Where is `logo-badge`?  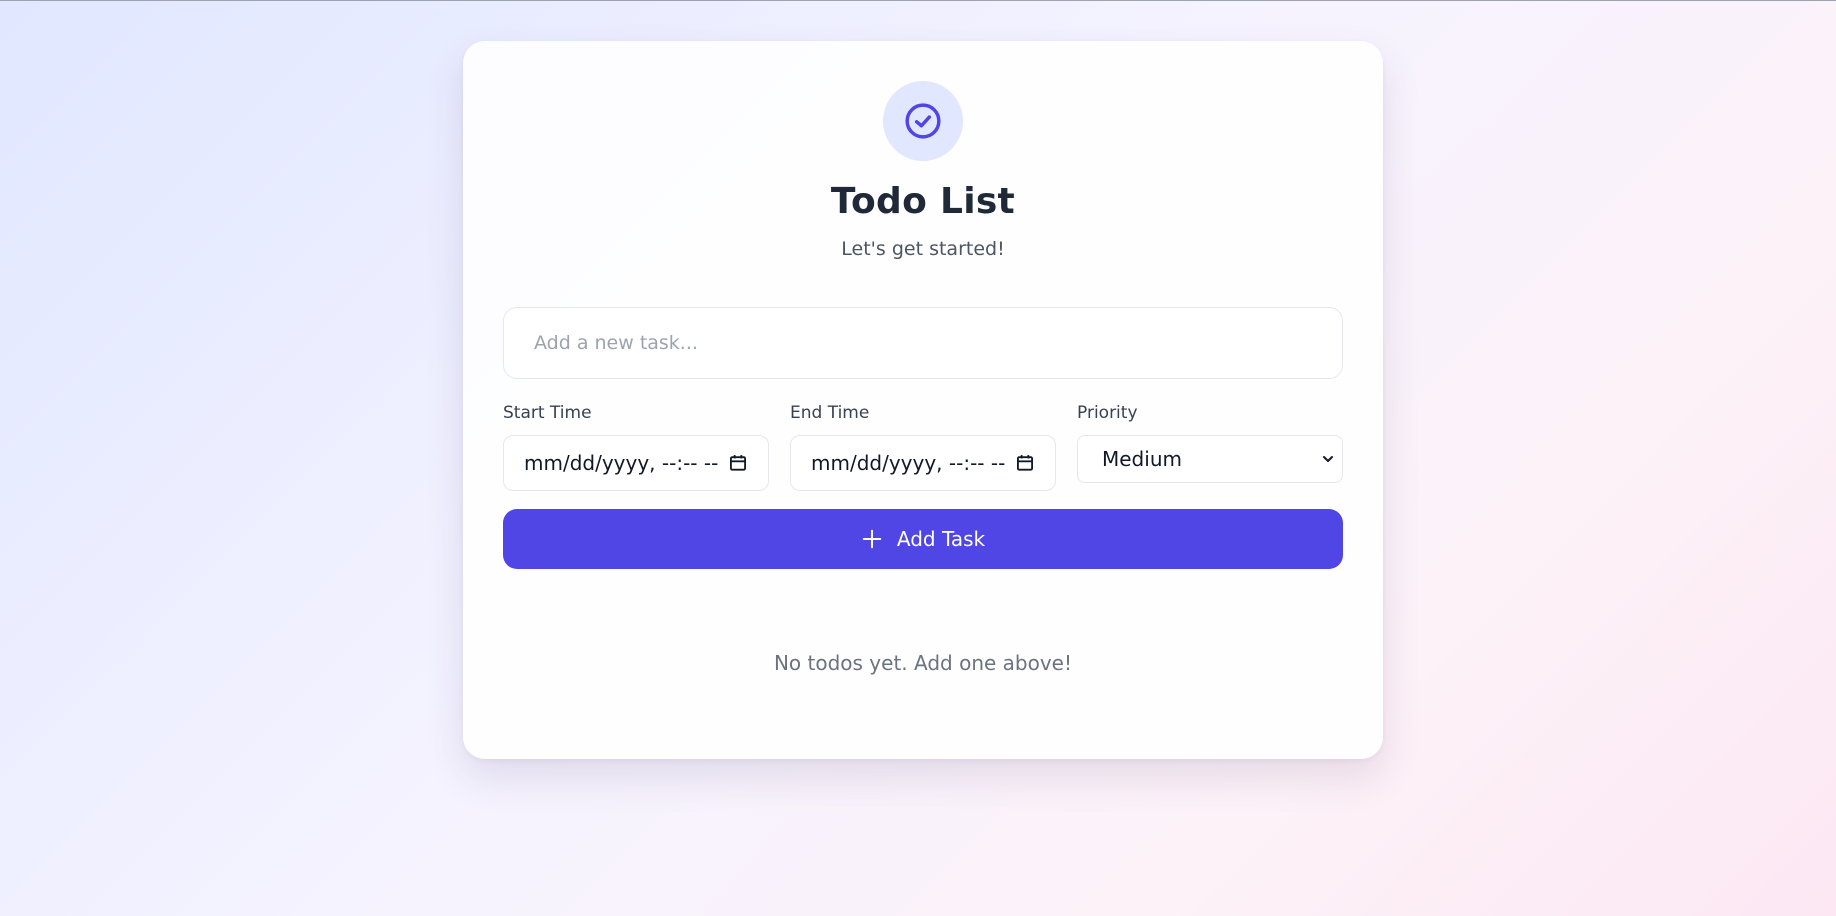
logo-badge is located at coordinates (923, 121).